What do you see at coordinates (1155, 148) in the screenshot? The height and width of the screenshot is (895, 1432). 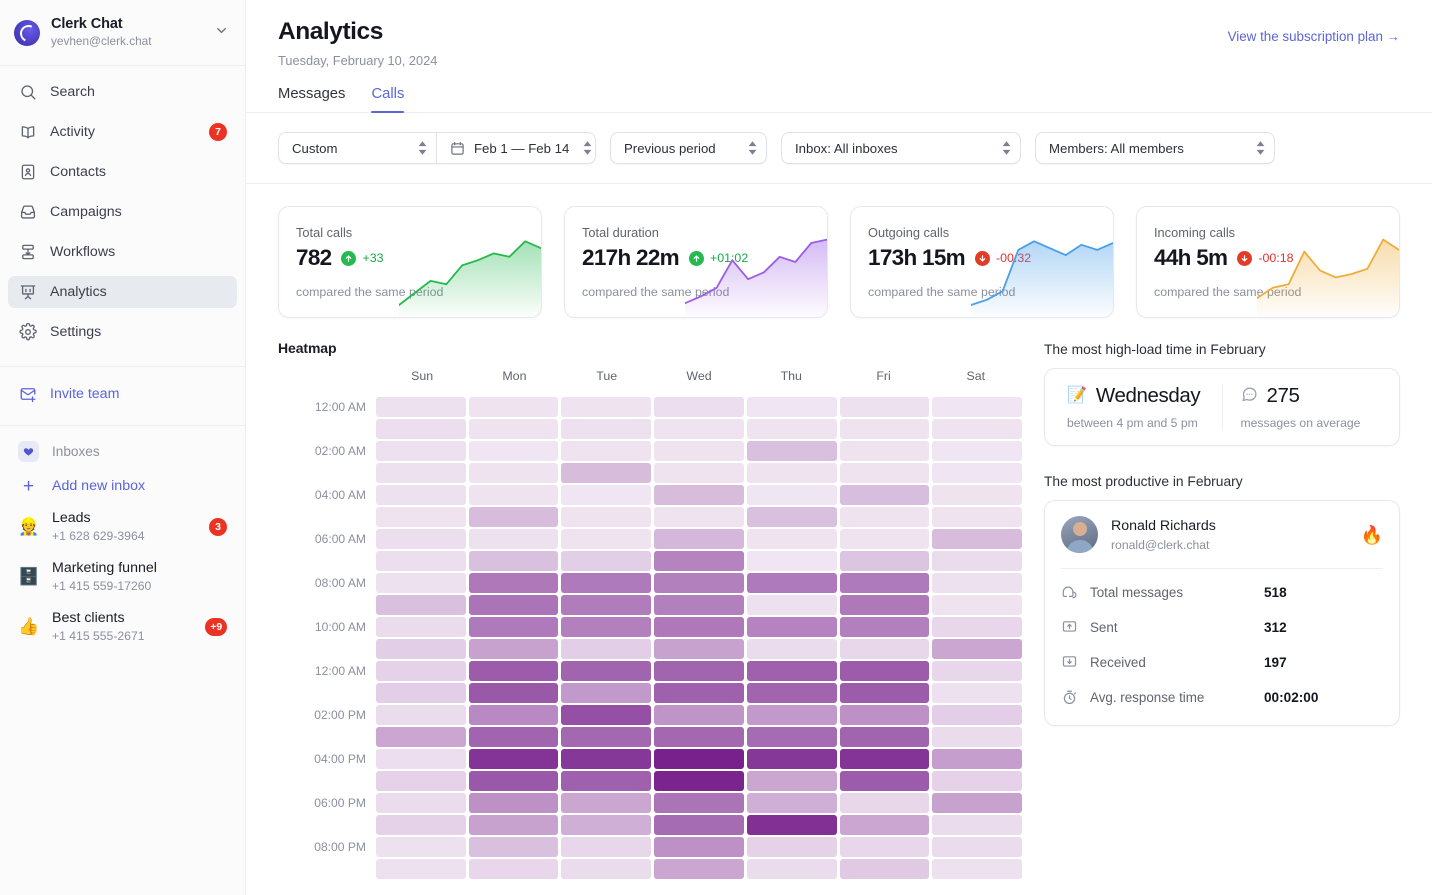 I see `members-select: Members: All members` at bounding box center [1155, 148].